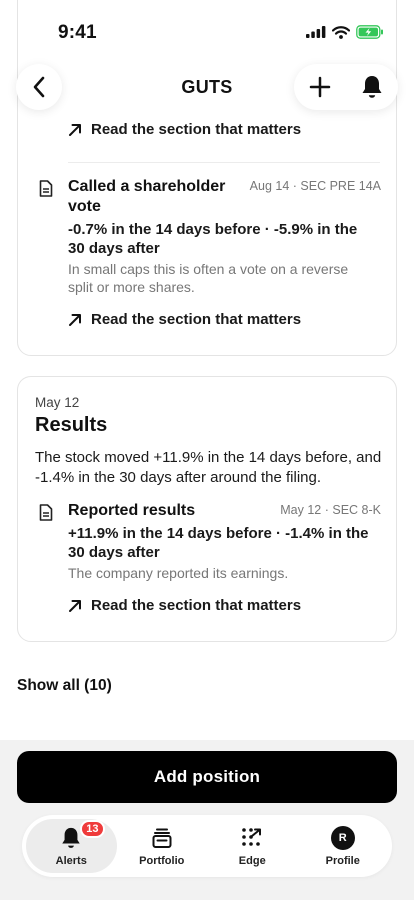 The image size is (414, 900). What do you see at coordinates (330, 510) in the screenshot?
I see `event-date: May 12 · SEC 8-K` at bounding box center [330, 510].